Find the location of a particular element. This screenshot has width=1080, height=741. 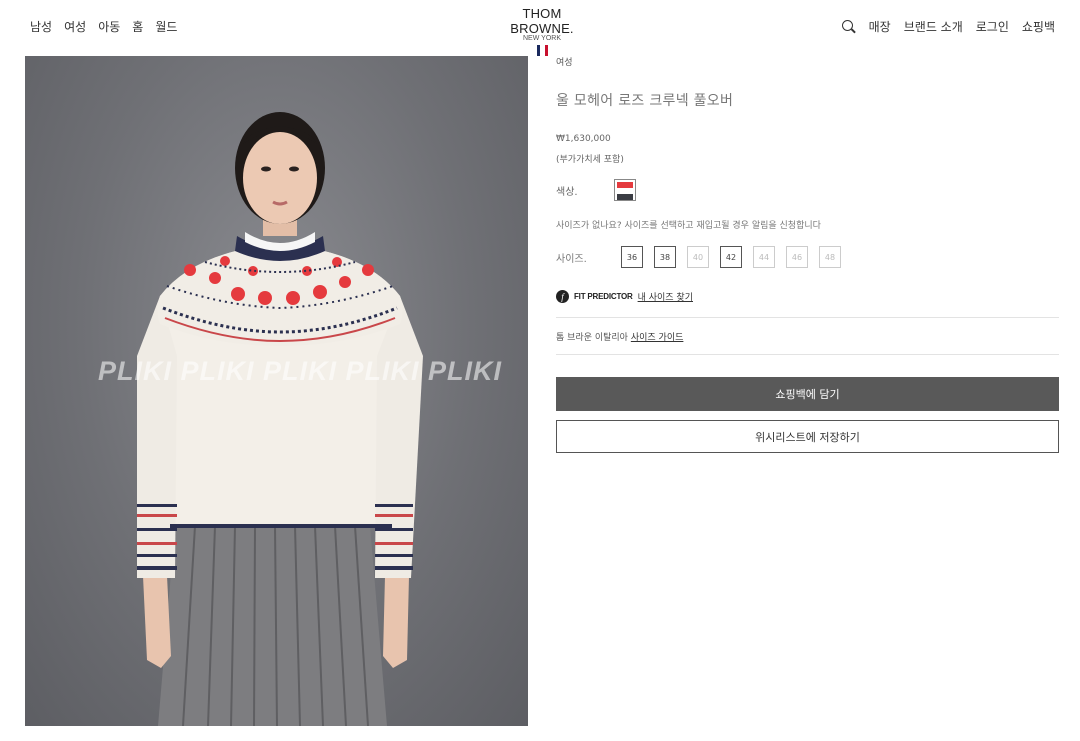

size-option: 36 is located at coordinates (632, 257).